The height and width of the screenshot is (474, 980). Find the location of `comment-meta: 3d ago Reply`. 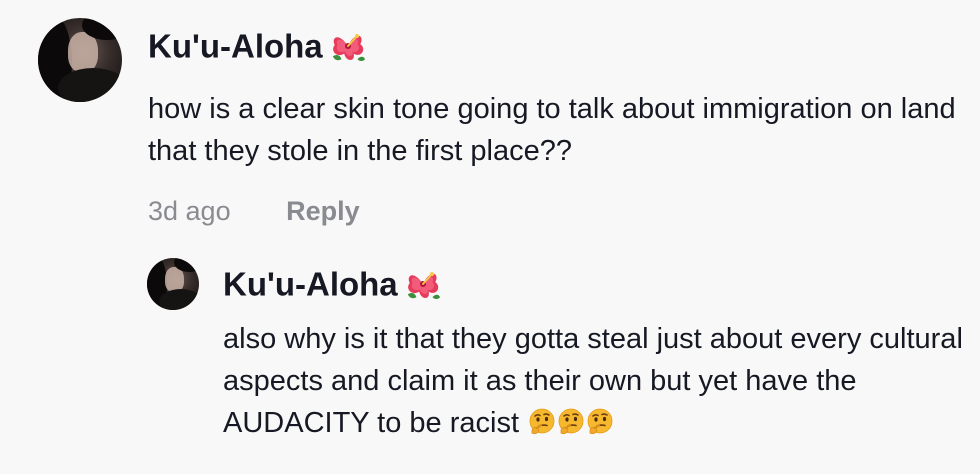

comment-meta: 3d ago Reply is located at coordinates (558, 211).